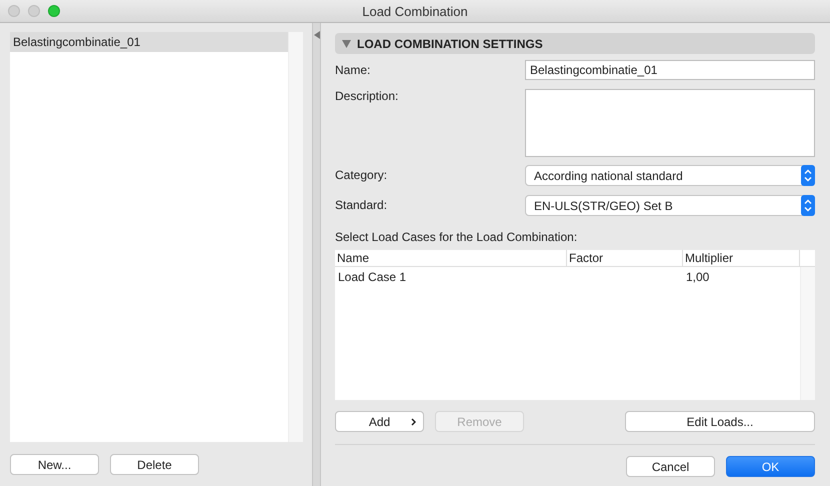 This screenshot has width=830, height=486. I want to click on section-header: LOAD COMBINATION SETTINGS, so click(575, 43).